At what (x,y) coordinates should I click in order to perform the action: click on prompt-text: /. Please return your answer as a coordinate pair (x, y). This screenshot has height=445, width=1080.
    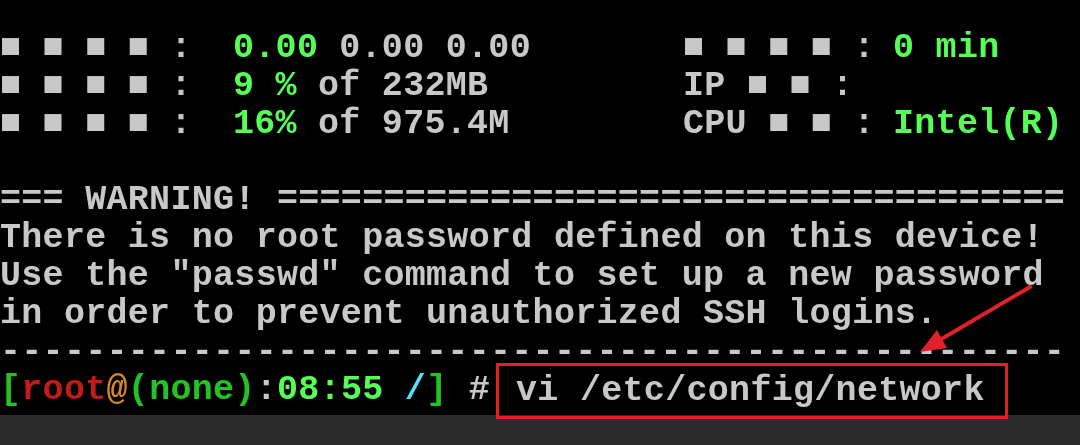
    Looking at the image, I should click on (415, 390).